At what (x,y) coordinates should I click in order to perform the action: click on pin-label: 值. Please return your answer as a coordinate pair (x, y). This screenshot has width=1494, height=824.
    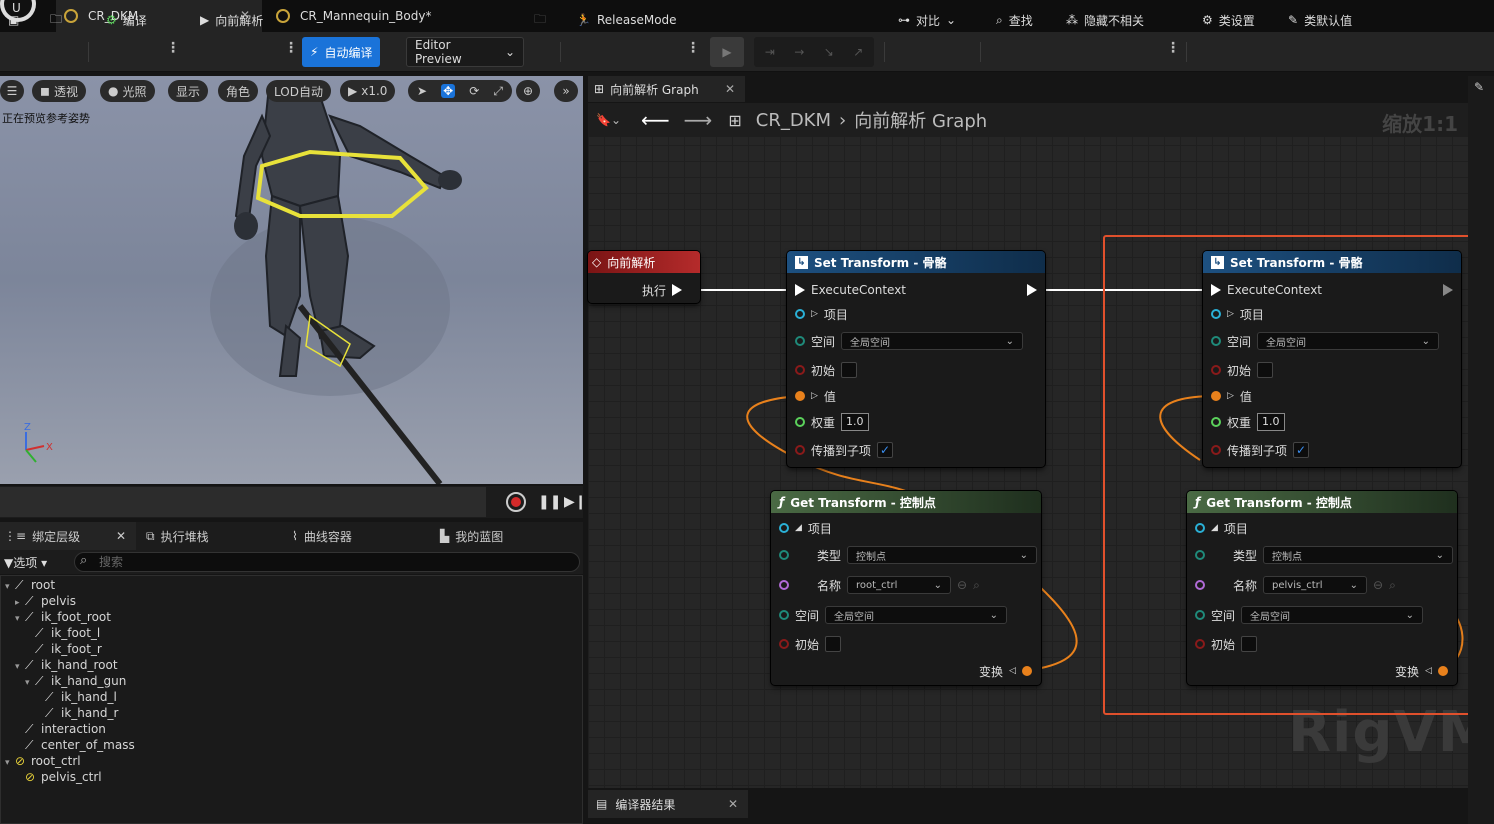
    Looking at the image, I should click on (829, 396).